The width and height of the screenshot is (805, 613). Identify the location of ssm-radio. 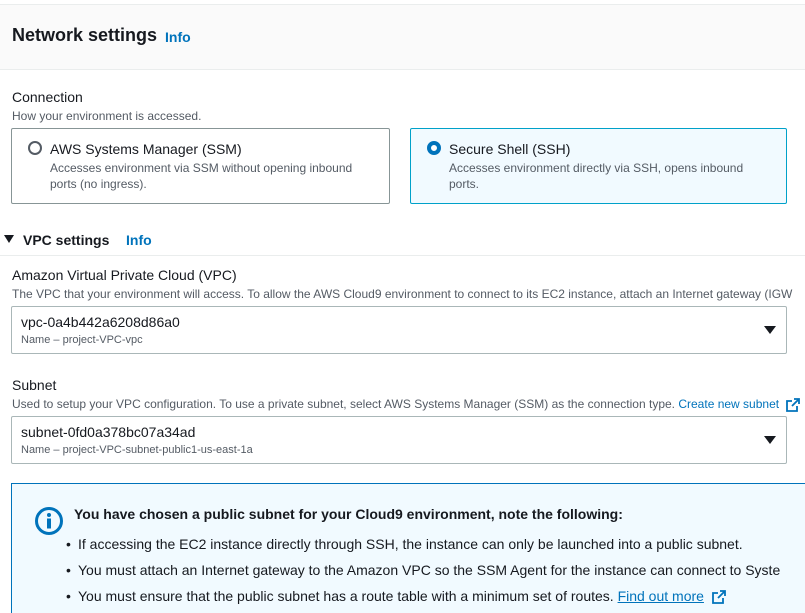
(35, 148).